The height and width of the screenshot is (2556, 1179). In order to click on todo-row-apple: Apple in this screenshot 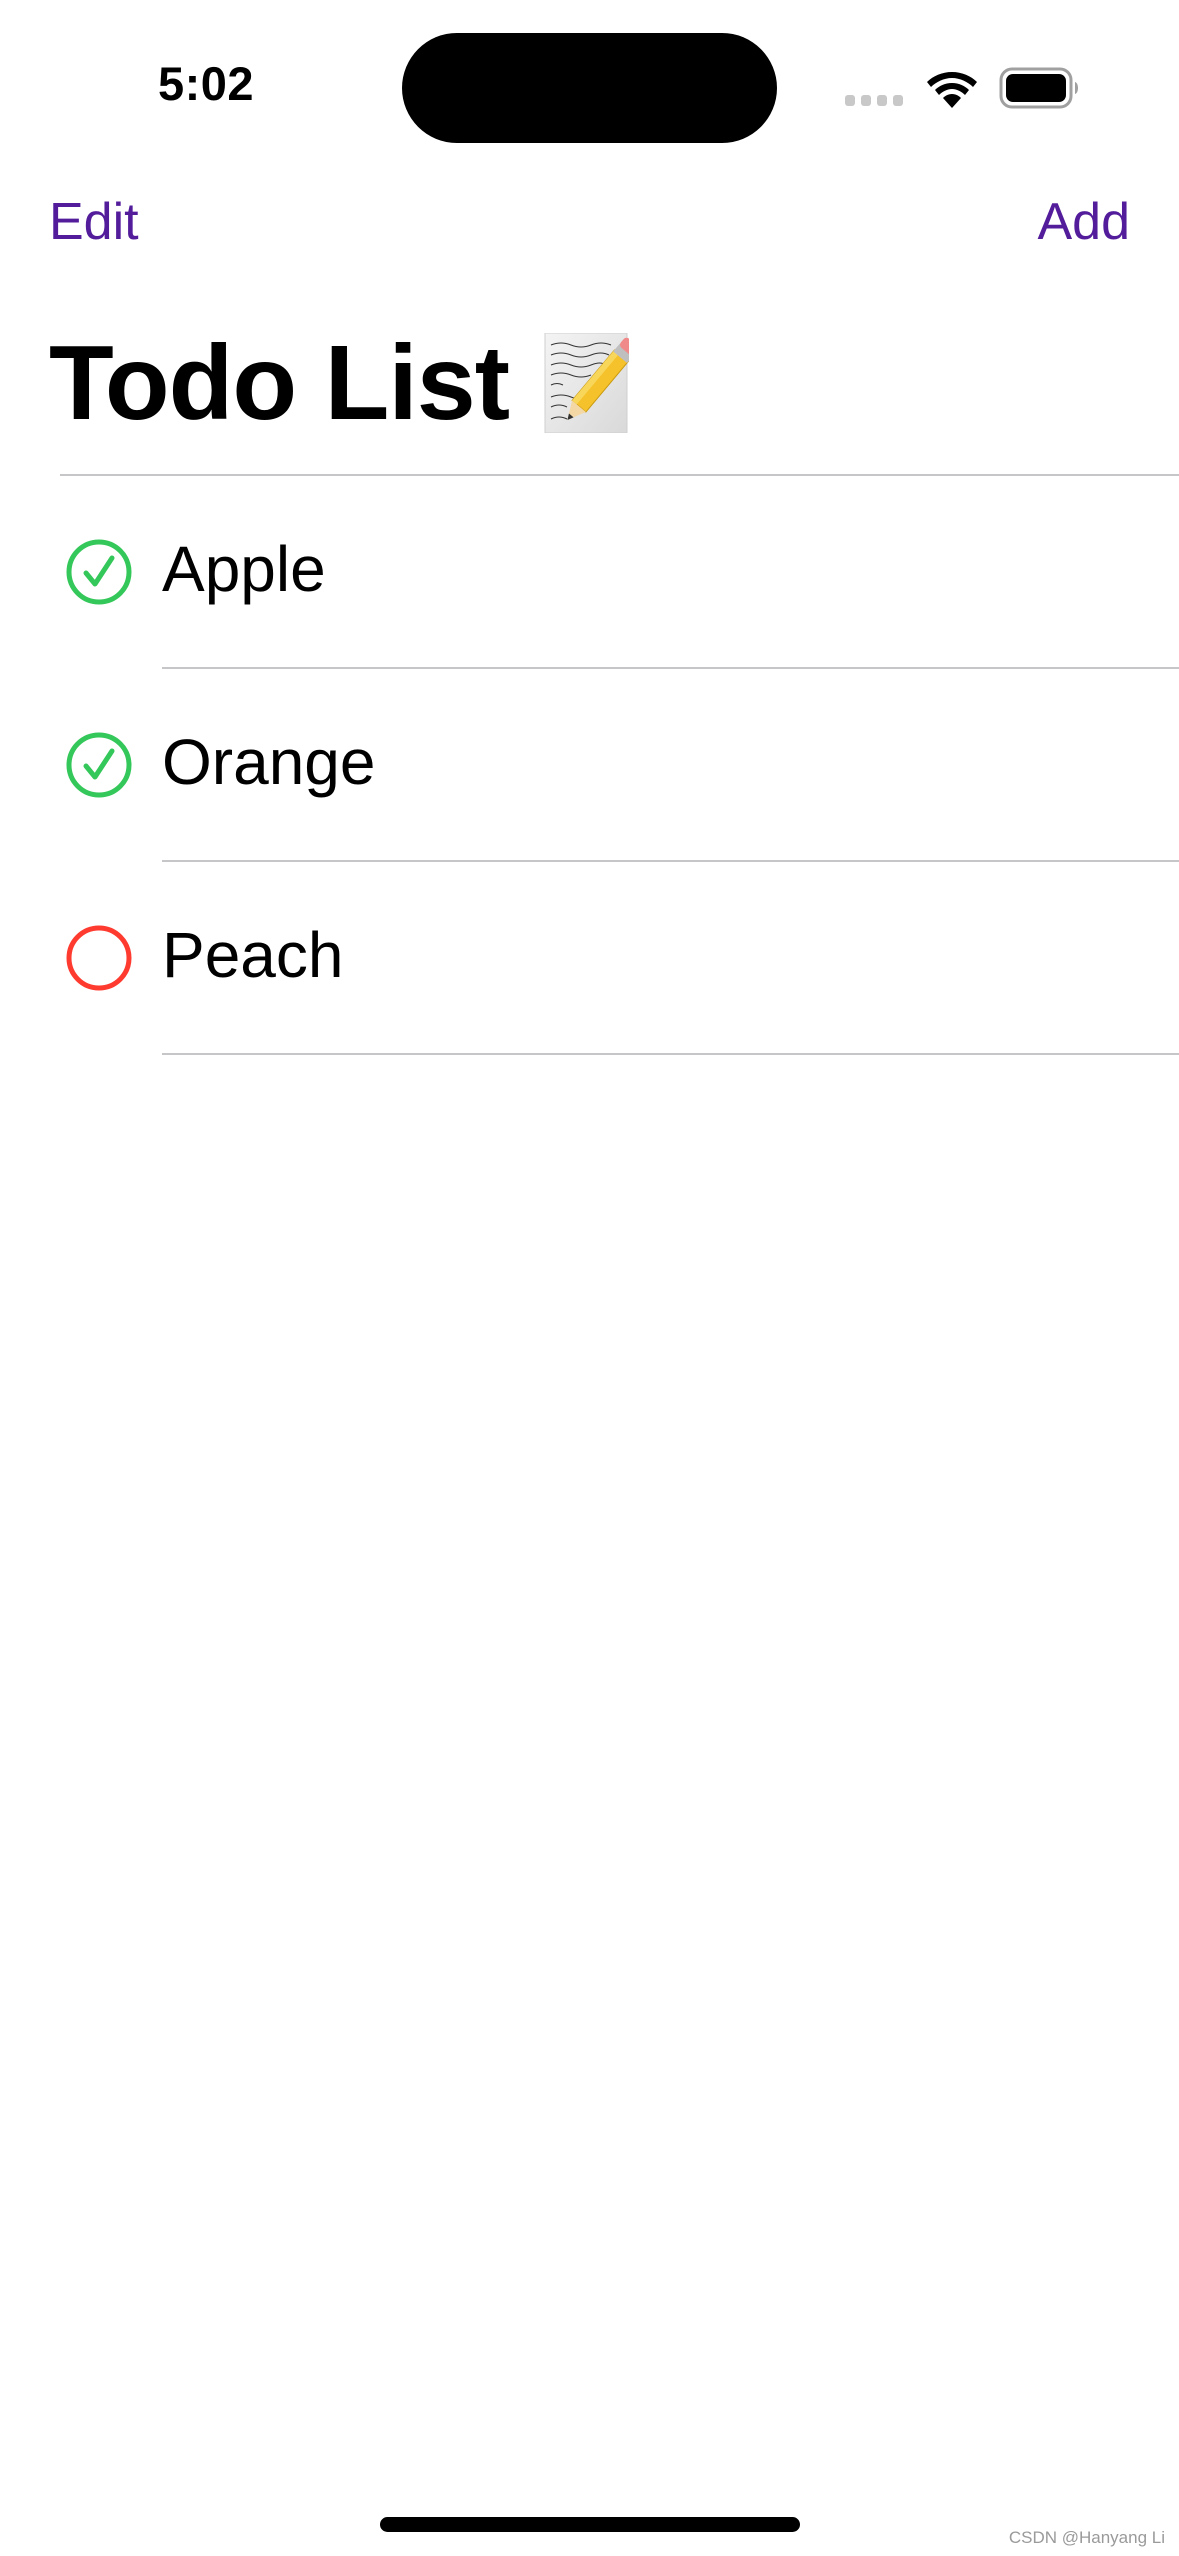, I will do `click(589, 572)`.